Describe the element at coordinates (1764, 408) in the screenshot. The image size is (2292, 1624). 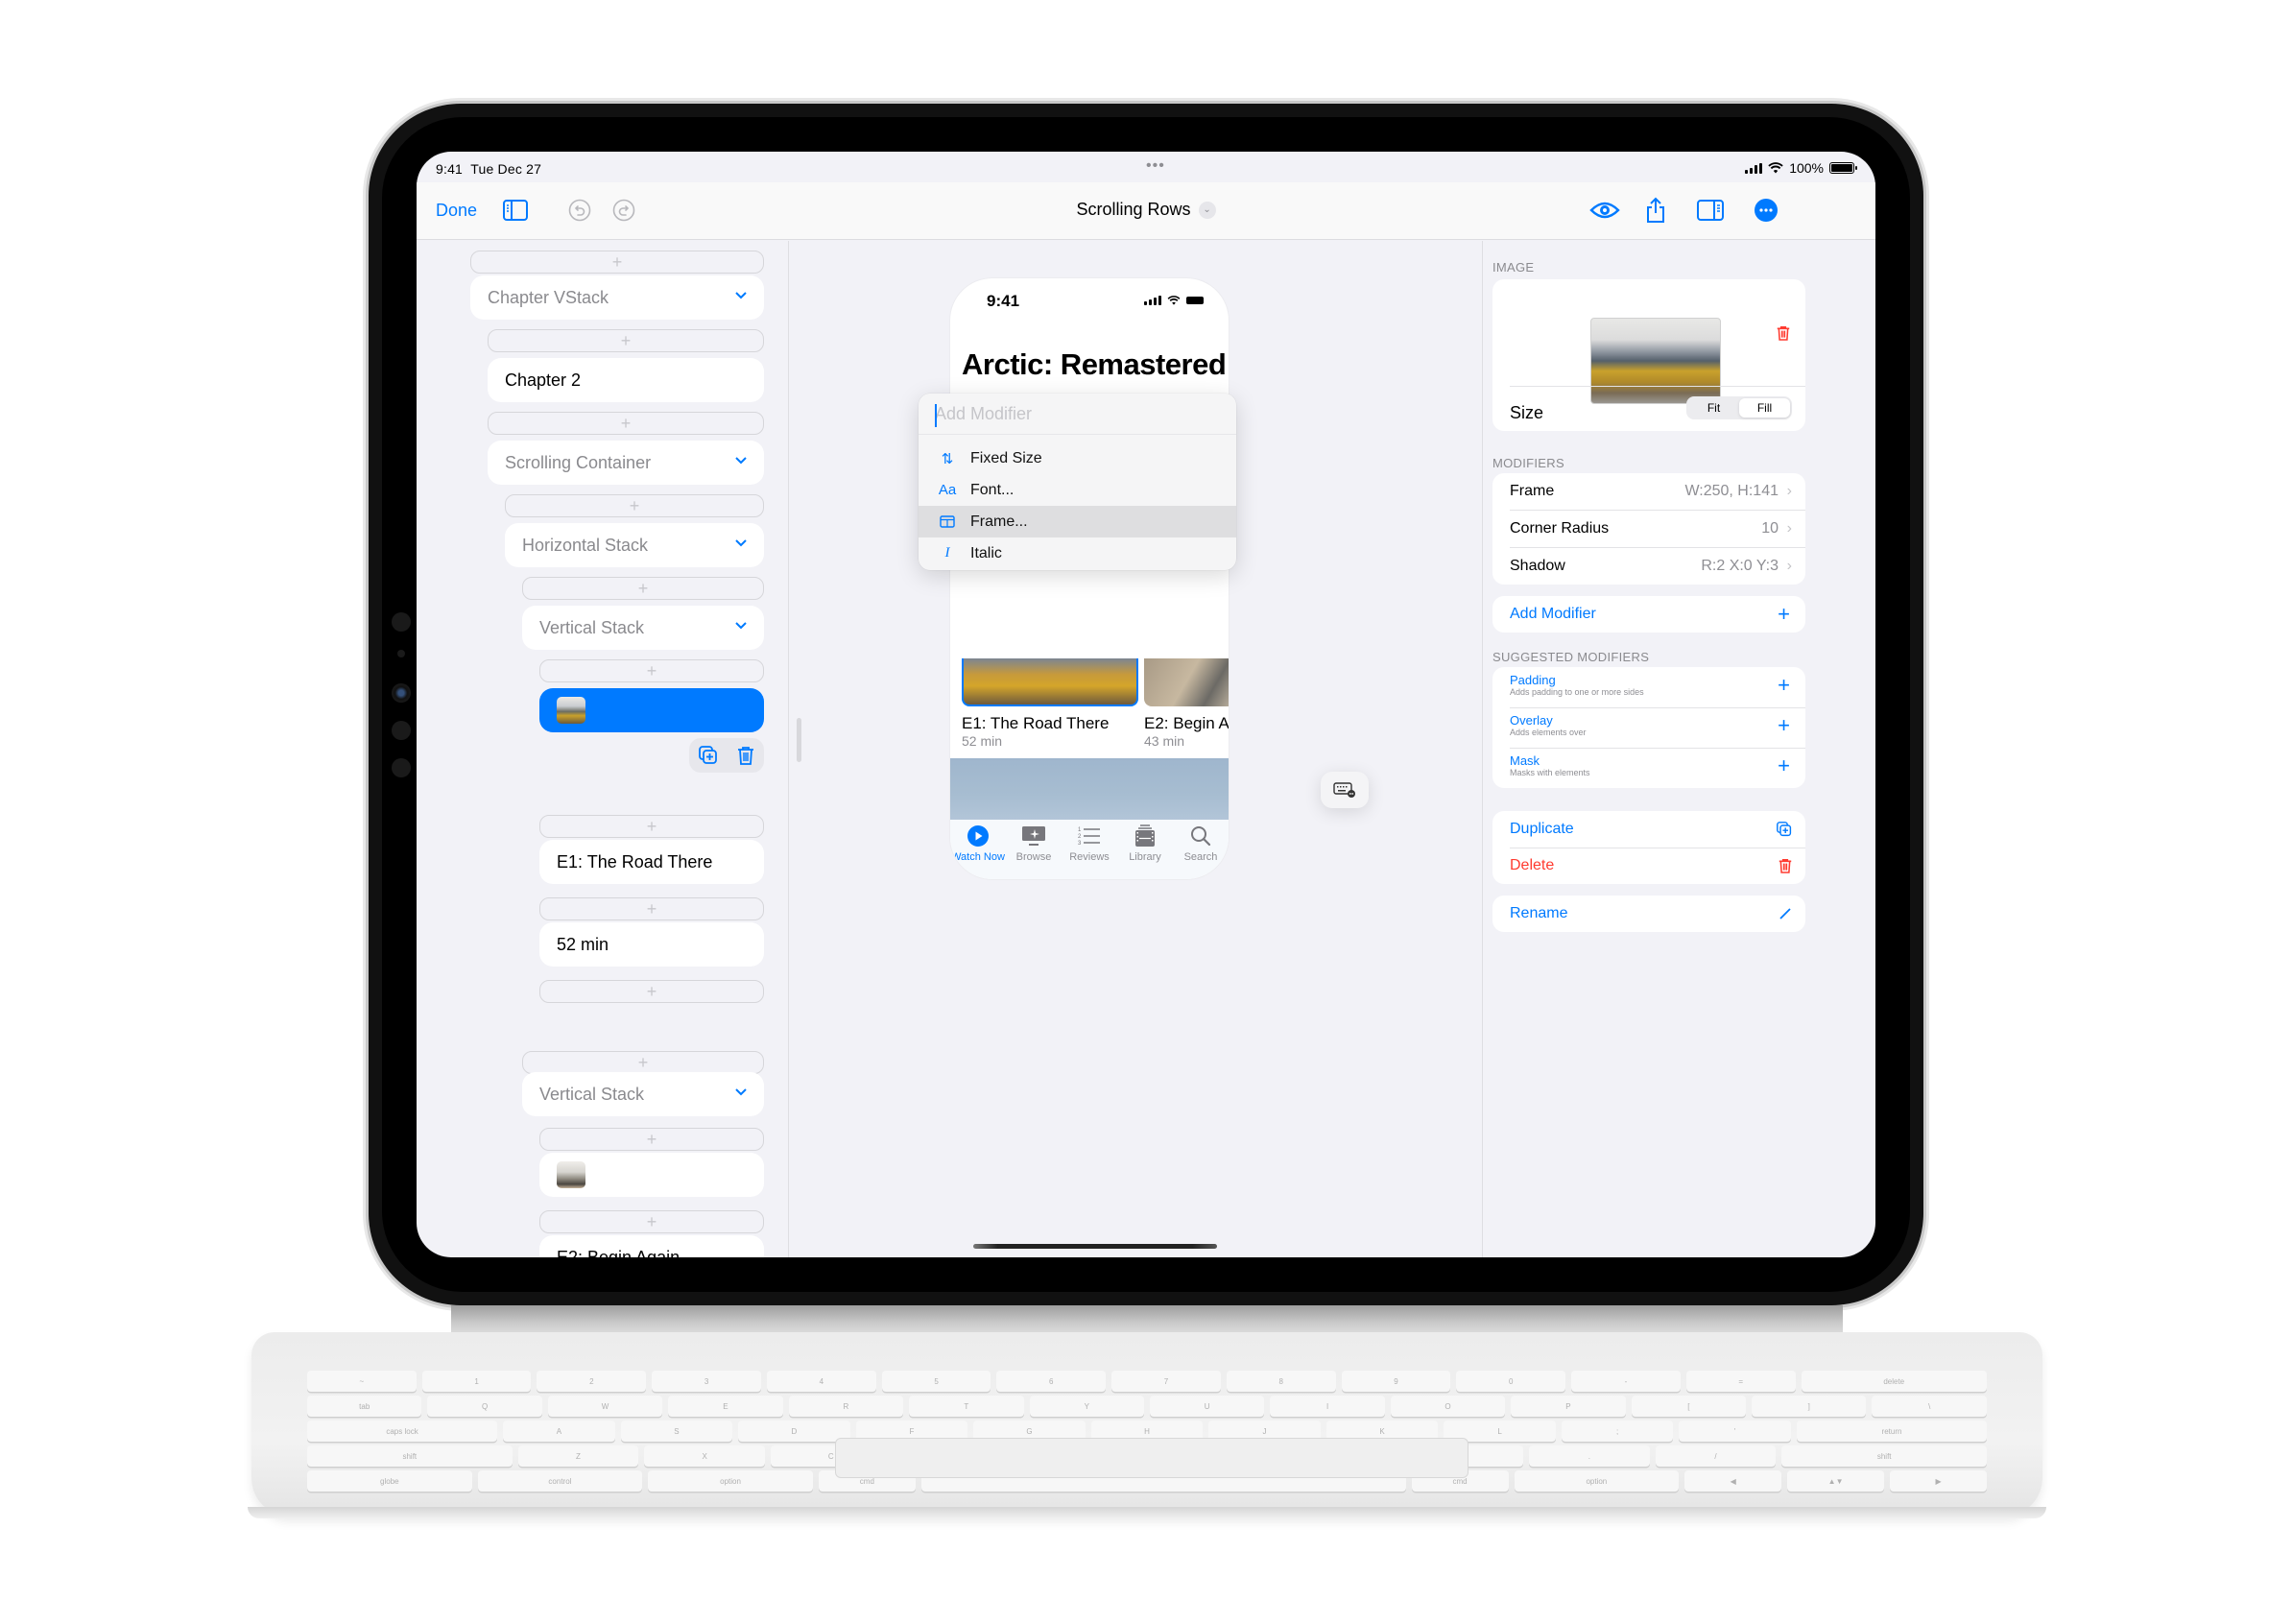
I see `size-option-fill: Fill` at that location.